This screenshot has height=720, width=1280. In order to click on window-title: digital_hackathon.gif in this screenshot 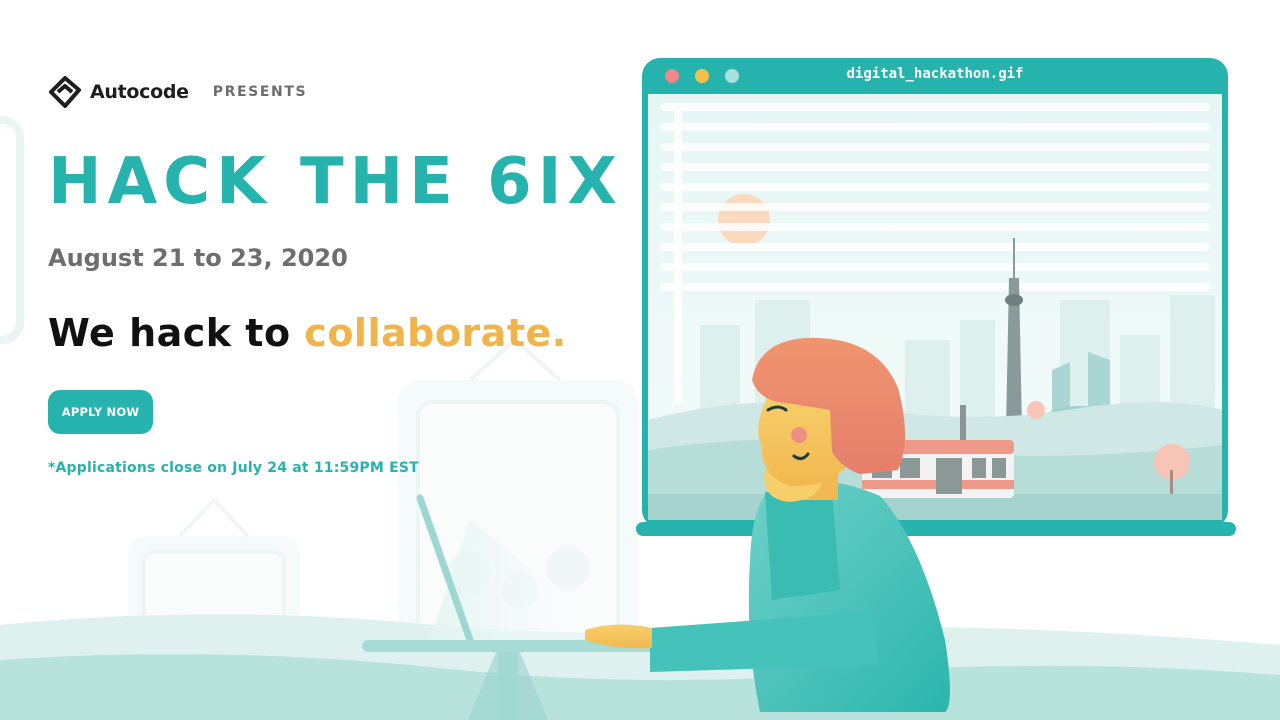, I will do `click(935, 74)`.